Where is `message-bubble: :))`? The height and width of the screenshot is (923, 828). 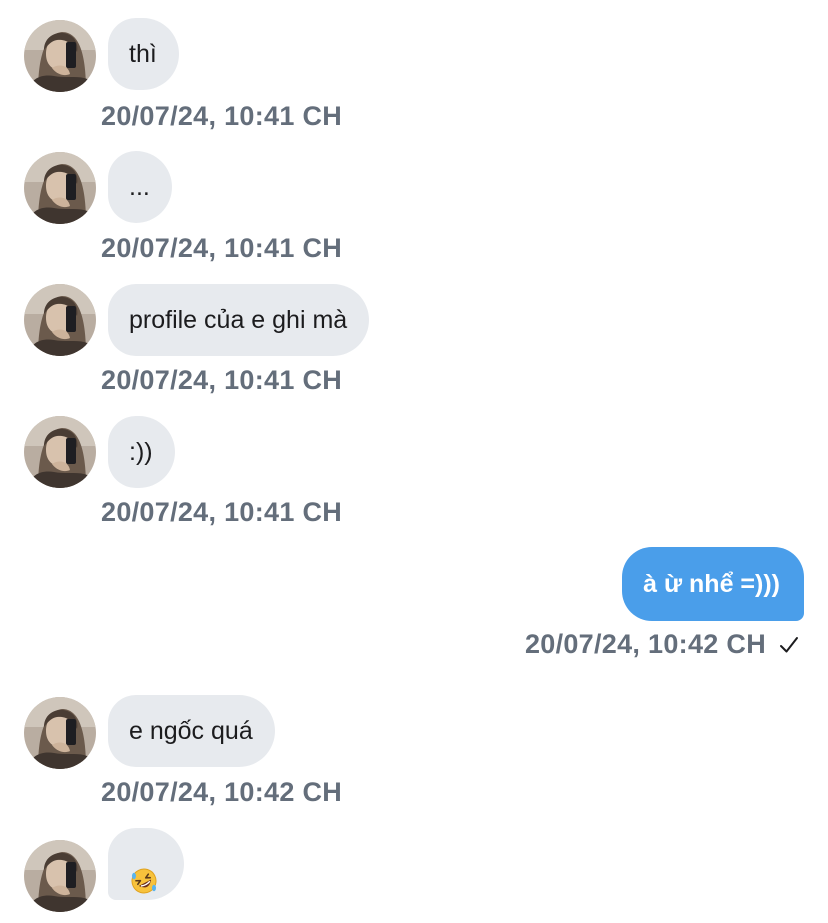
message-bubble: :)) is located at coordinates (141, 452).